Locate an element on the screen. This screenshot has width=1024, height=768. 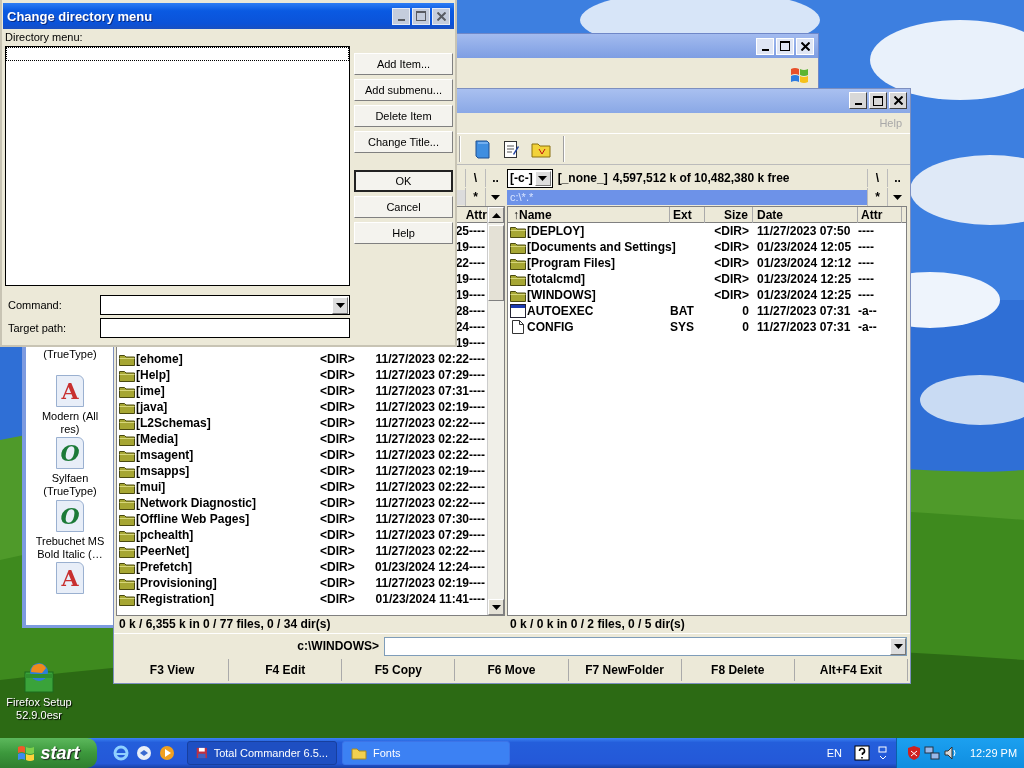
file-name: [Help] is located at coordinates (153, 375).